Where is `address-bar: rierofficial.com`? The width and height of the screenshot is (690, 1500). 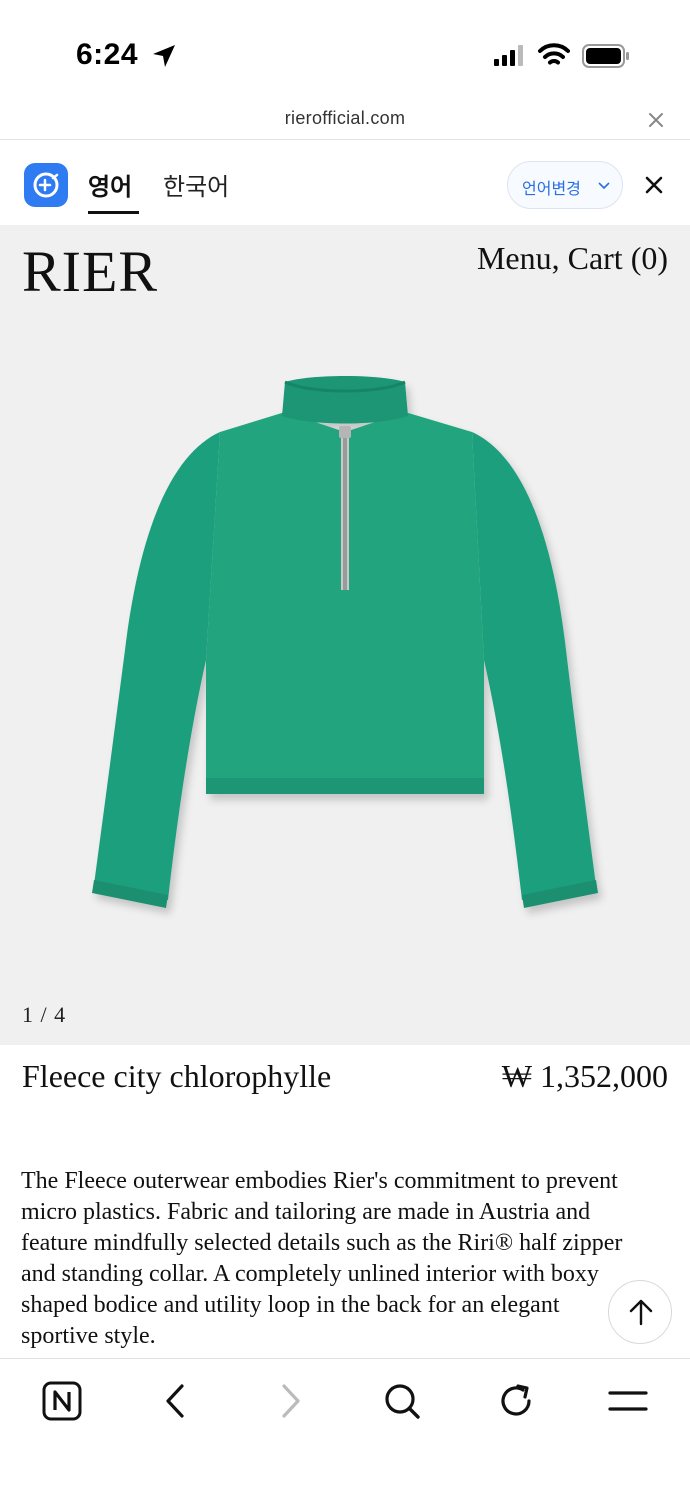
address-bar: rierofficial.com is located at coordinates (345, 120).